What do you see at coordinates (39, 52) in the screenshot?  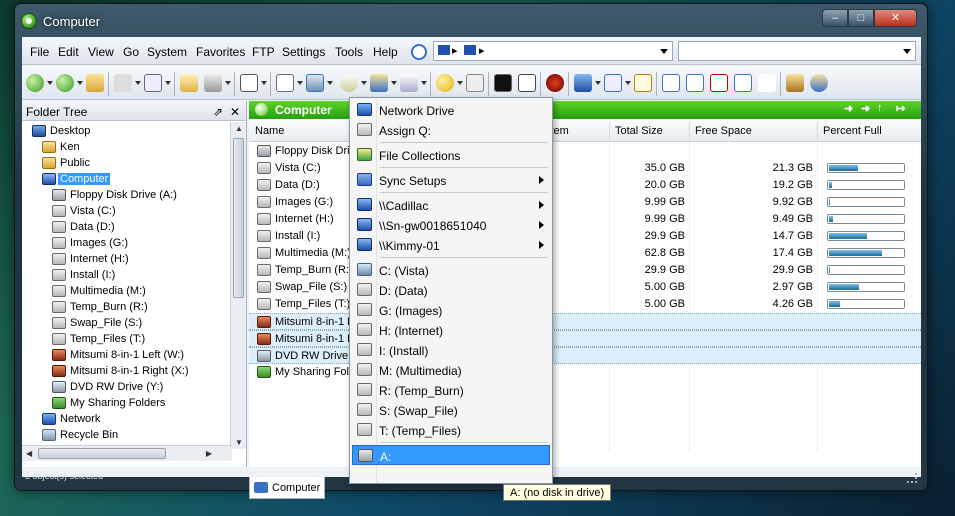 I see `menu-file: File` at bounding box center [39, 52].